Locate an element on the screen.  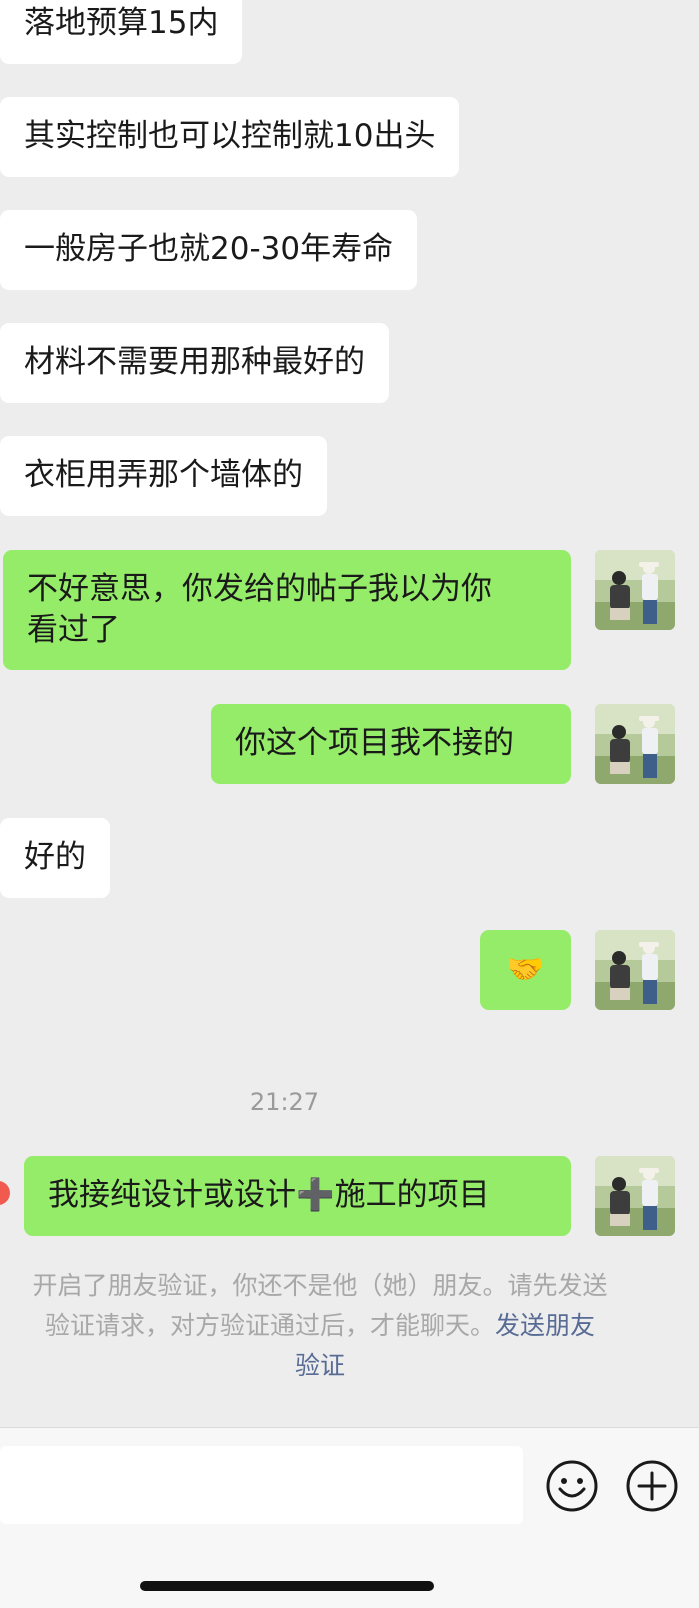
message-text: 其实控制也可以控制就10出头 is located at coordinates (230, 136).